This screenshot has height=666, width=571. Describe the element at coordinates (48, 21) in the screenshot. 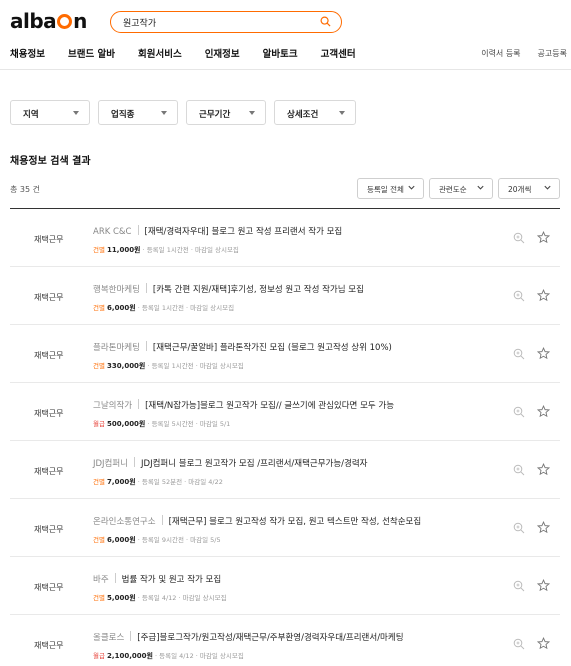

I see `albamon-logo: alba n` at that location.